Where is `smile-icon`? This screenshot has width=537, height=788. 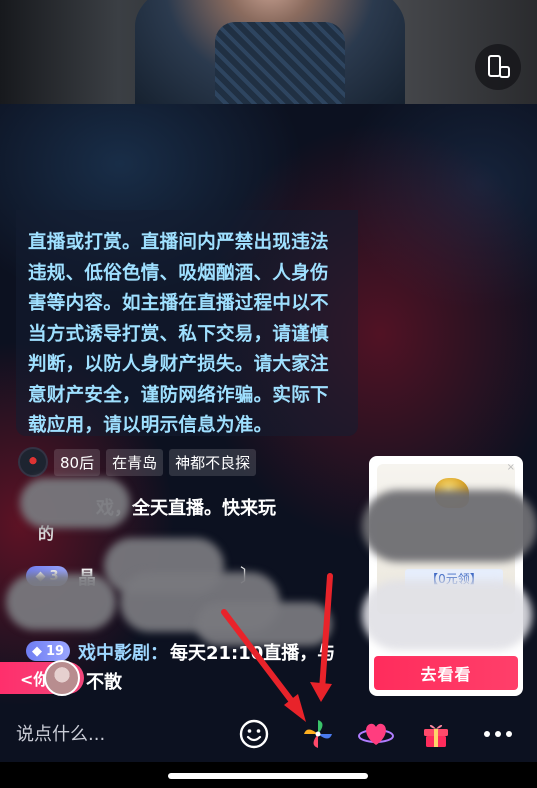 smile-icon is located at coordinates (254, 734).